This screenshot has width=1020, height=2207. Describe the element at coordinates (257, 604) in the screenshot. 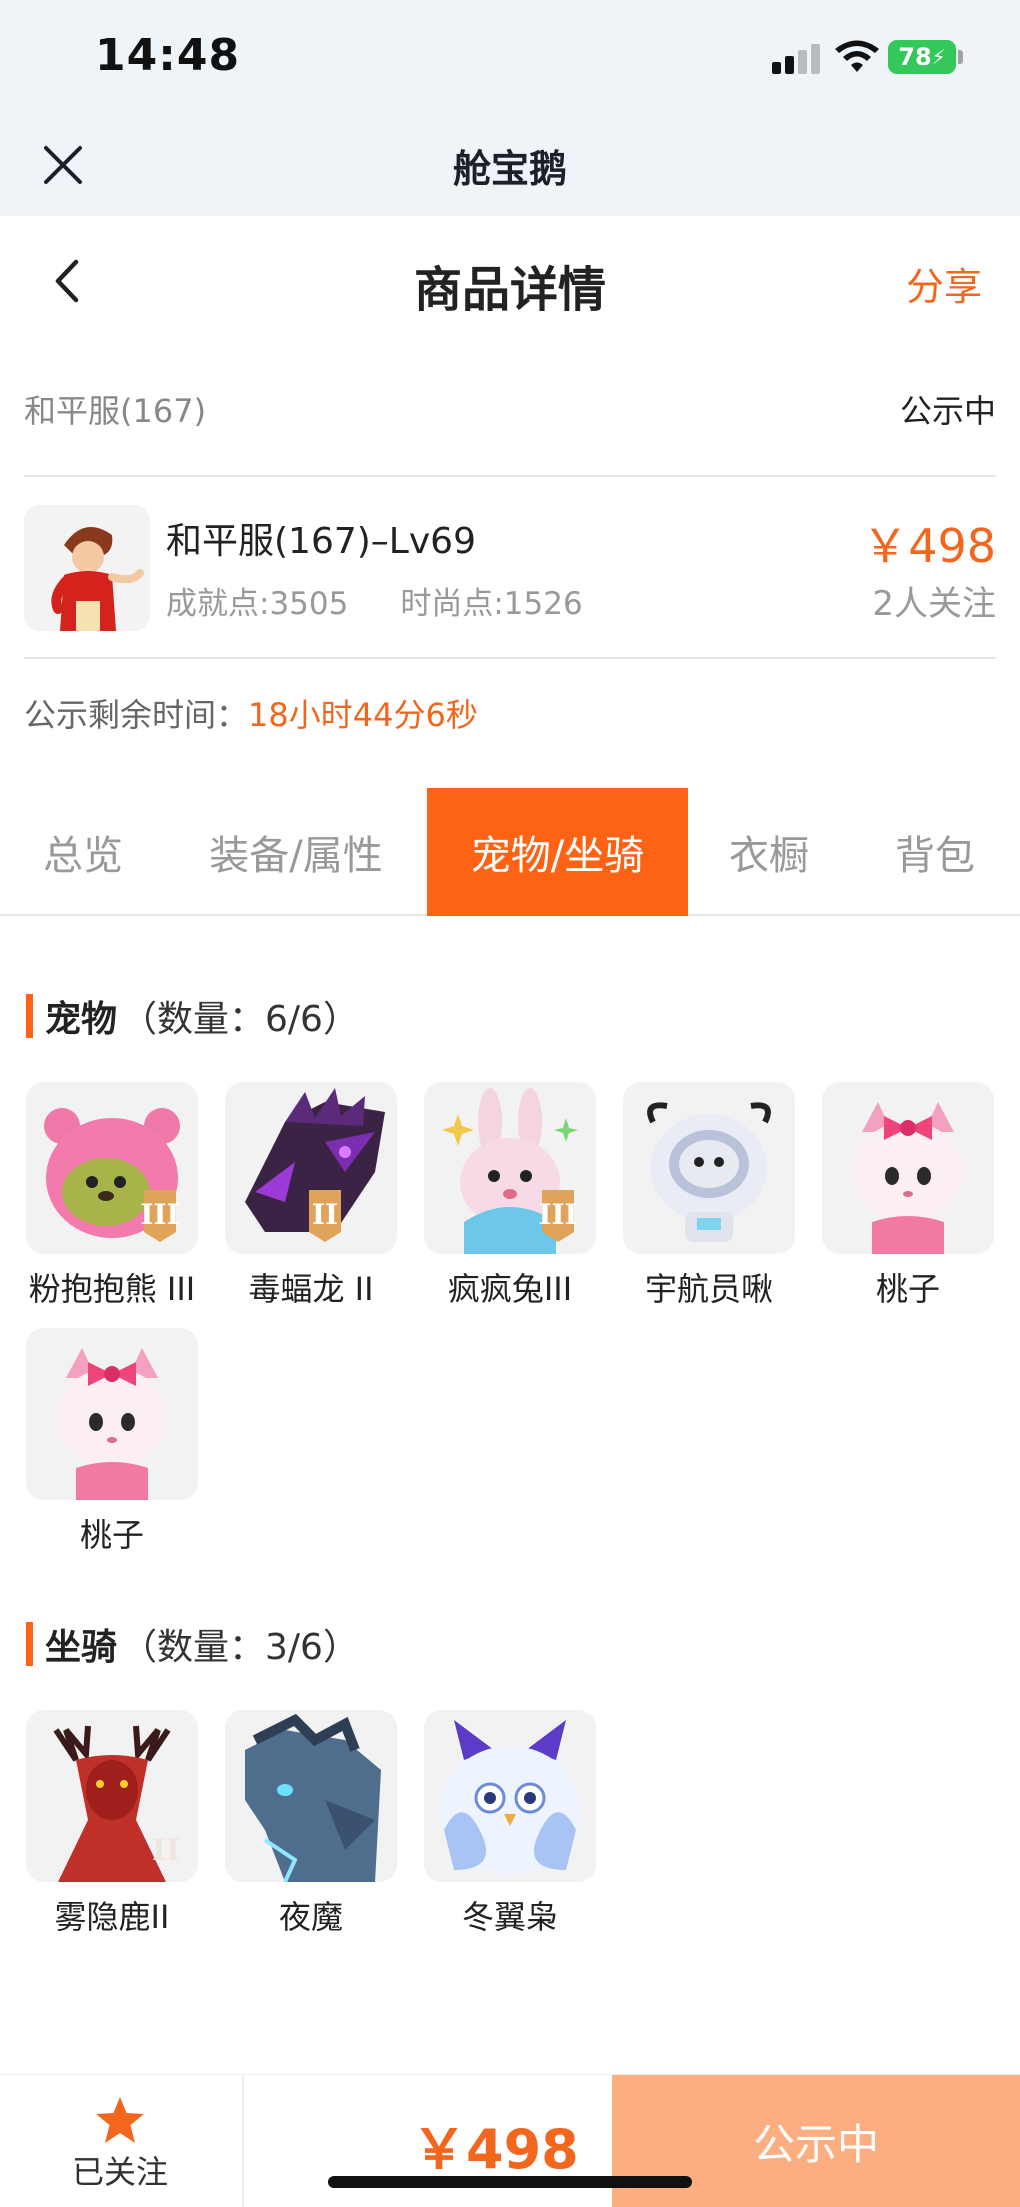

I see `achievement-points: 成就点:3505` at that location.